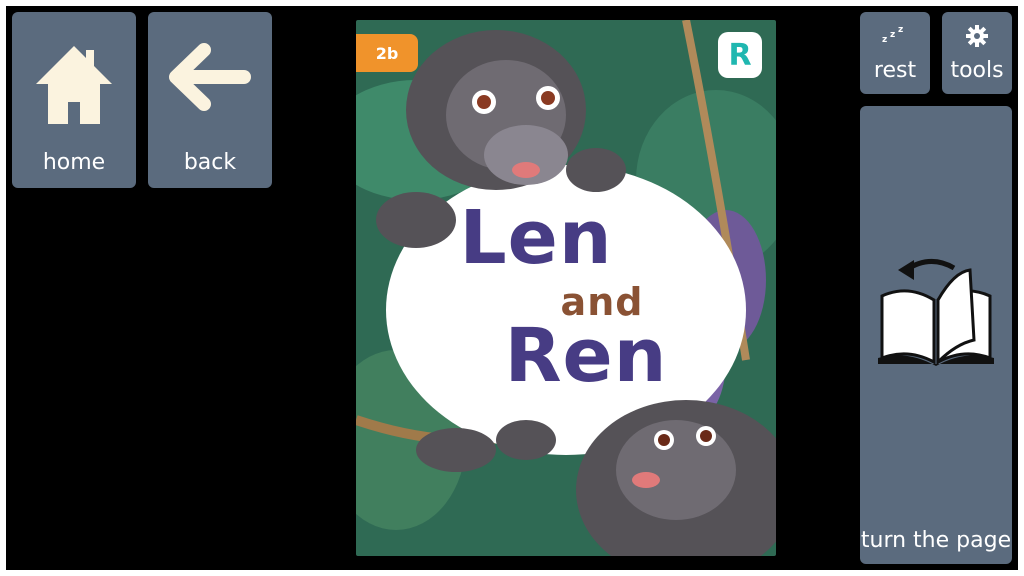  Describe the element at coordinates (586, 356) in the screenshot. I see `title-line-3: Ren` at that location.